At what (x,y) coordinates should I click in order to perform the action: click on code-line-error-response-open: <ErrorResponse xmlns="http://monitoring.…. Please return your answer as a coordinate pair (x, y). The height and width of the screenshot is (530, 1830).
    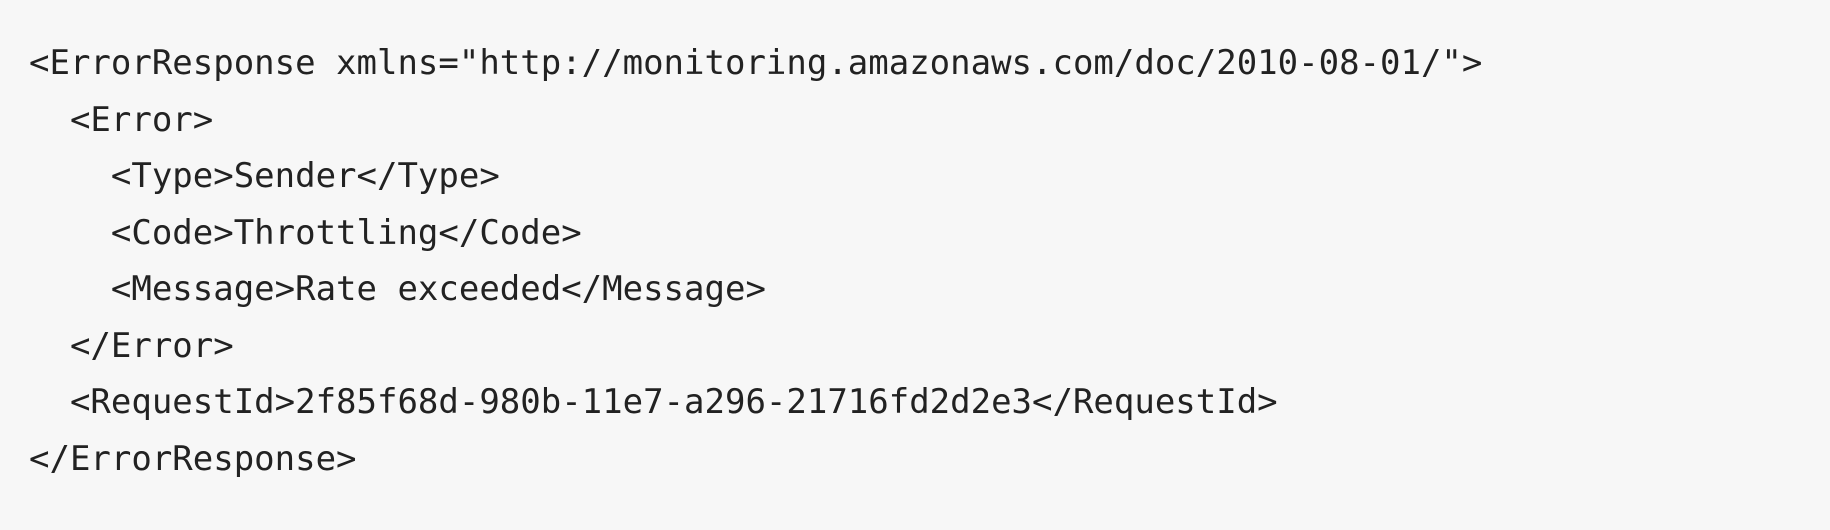
    Looking at the image, I should click on (756, 63).